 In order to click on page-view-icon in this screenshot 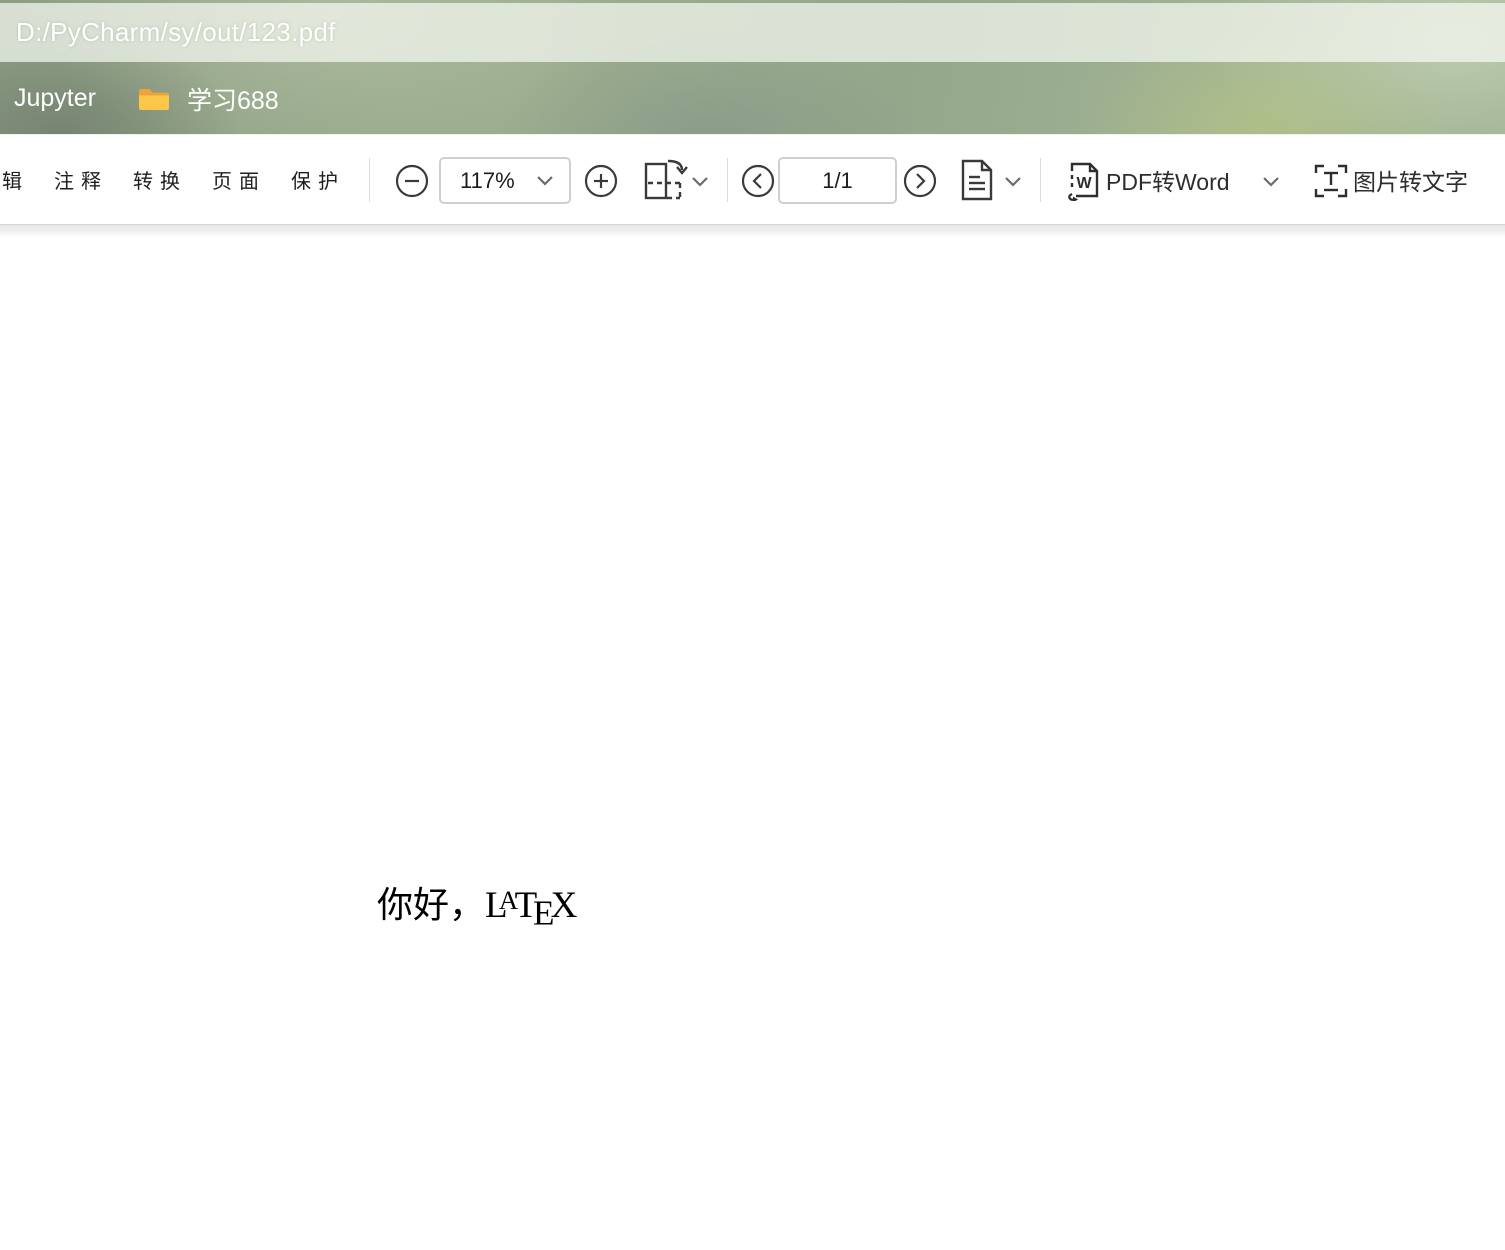, I will do `click(977, 180)`.